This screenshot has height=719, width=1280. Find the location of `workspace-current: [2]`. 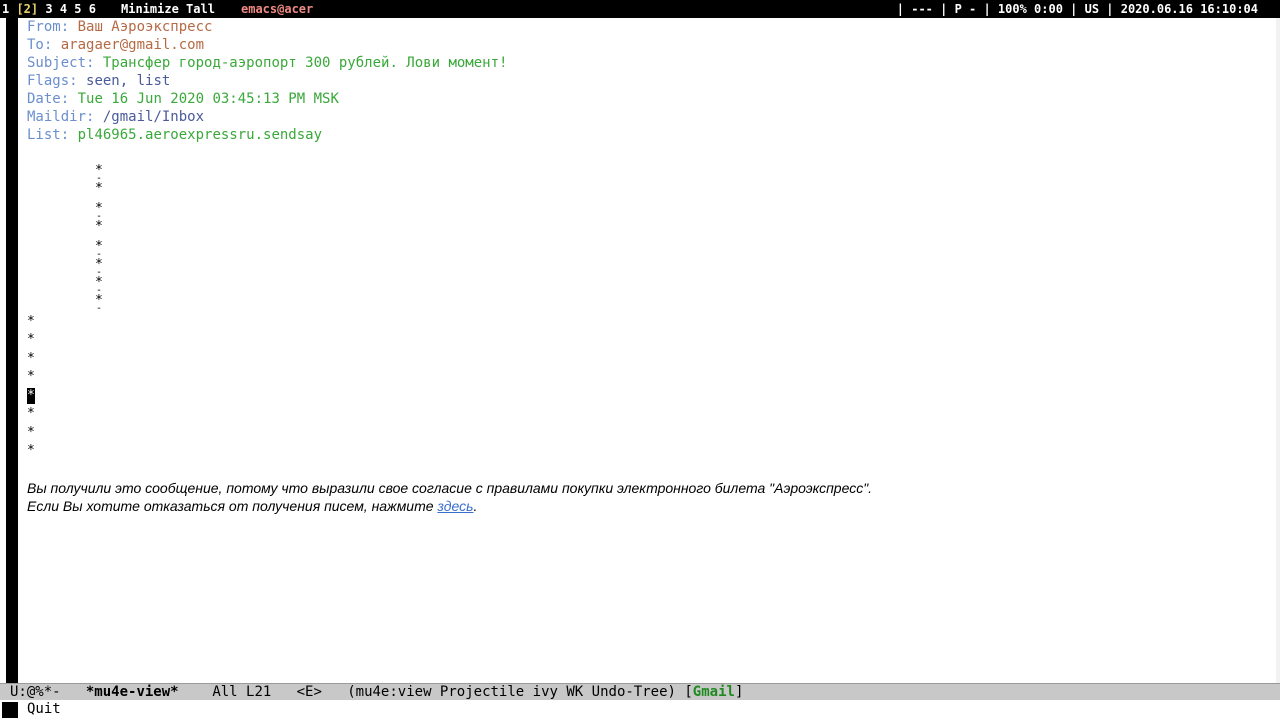

workspace-current: [2] is located at coordinates (27, 9).